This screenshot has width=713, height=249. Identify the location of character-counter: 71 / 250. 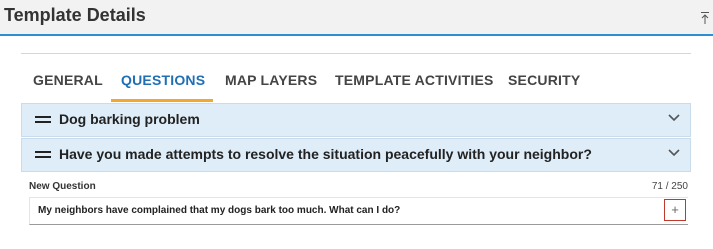
(669, 186).